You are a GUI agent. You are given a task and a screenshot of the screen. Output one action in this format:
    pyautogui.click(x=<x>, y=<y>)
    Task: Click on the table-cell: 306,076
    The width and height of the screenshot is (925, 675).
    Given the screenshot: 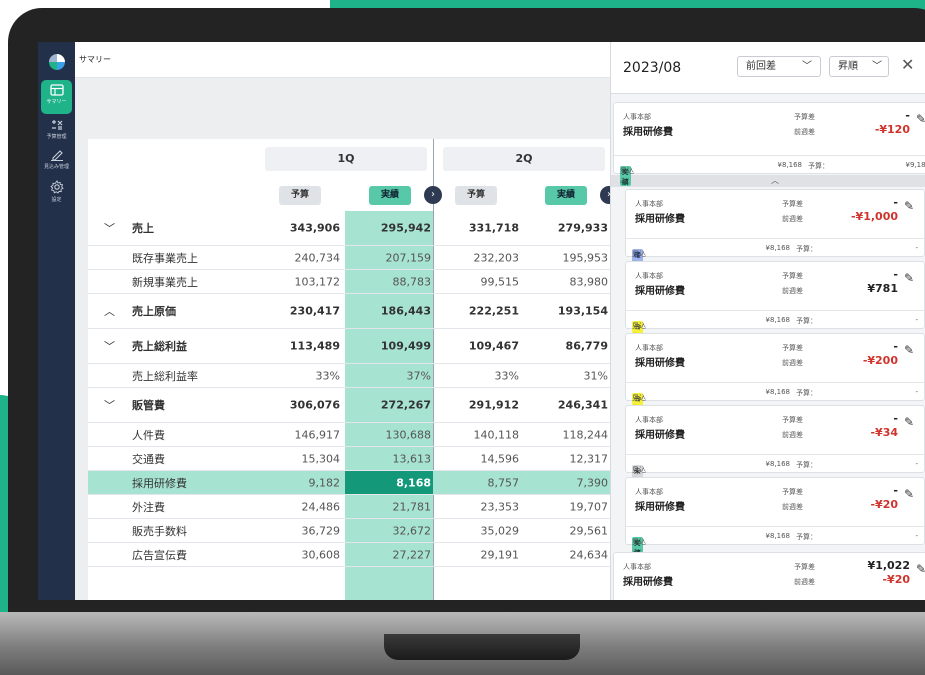 What is the action you would take?
    pyautogui.click(x=307, y=405)
    